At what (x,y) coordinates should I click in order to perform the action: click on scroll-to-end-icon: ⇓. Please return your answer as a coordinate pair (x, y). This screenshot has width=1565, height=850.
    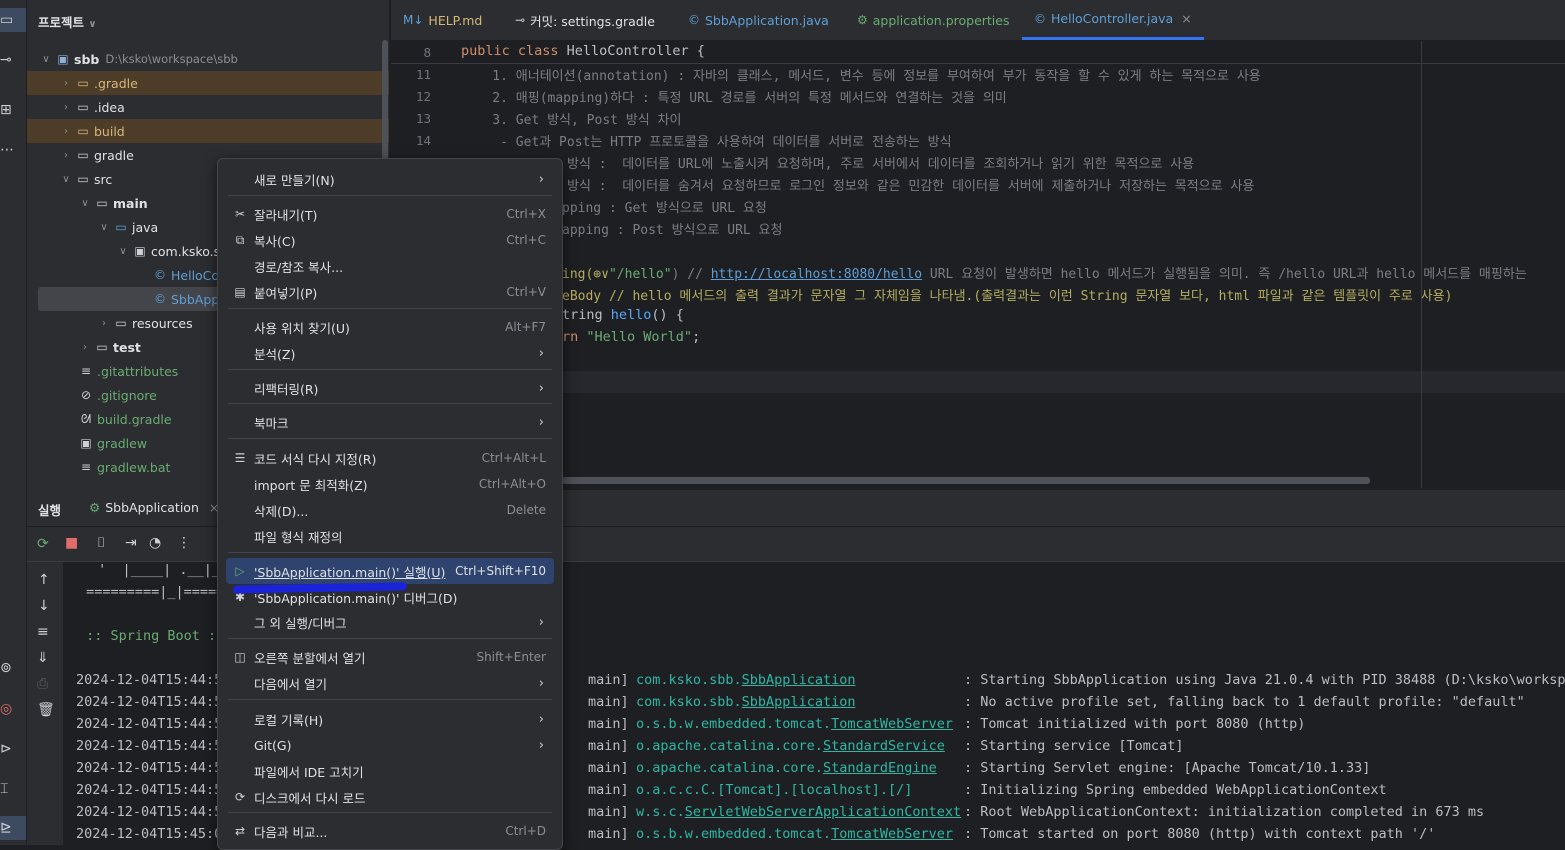
    Looking at the image, I should click on (43, 658).